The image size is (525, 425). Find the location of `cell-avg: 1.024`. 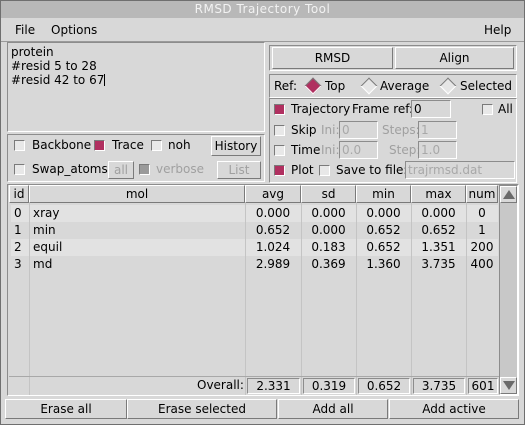

cell-avg: 1.024 is located at coordinates (273, 247).